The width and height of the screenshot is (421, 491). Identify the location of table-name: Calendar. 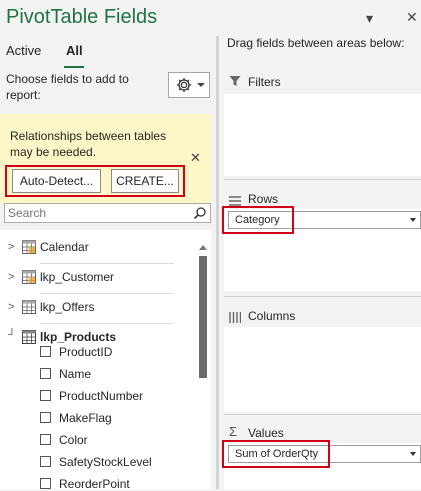
(64, 247).